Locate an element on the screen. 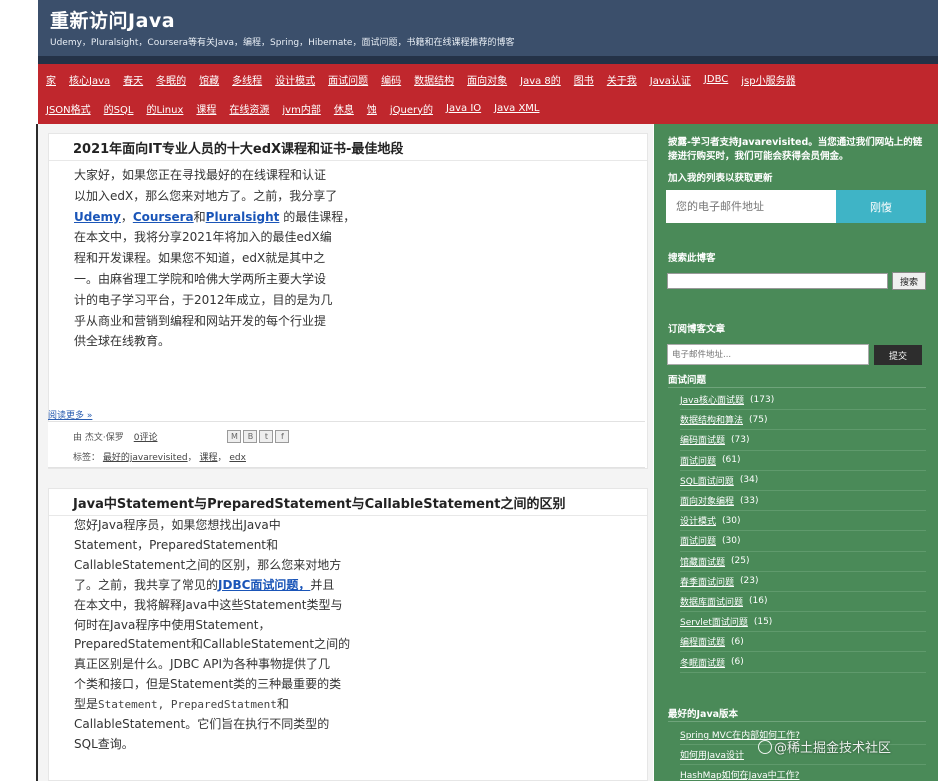  newsletter-subscribe-button: 刚愎 is located at coordinates (881, 206).